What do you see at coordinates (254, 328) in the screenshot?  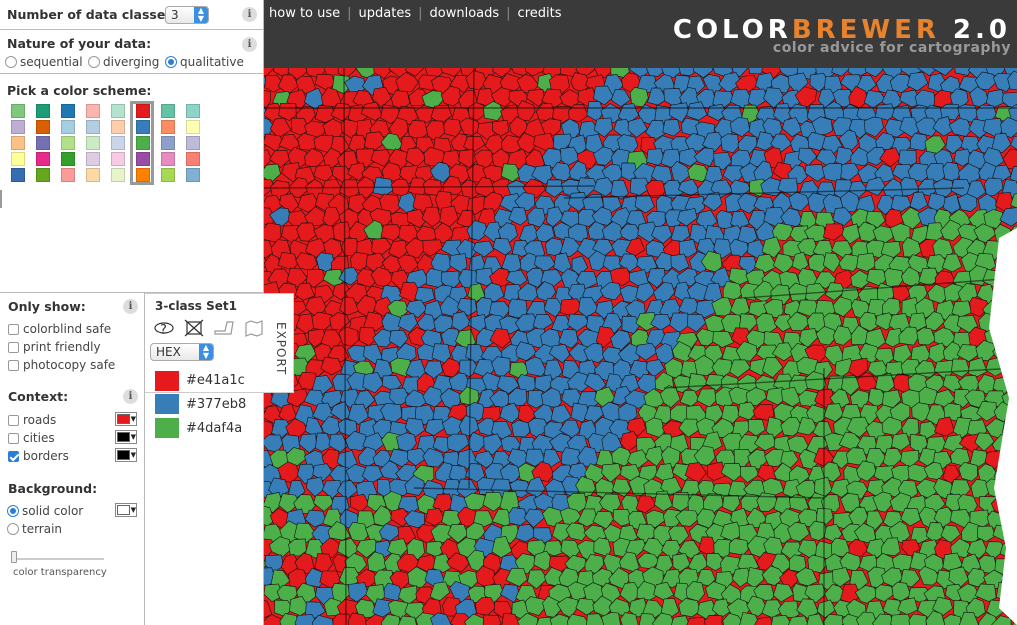 I see `map-icon` at bounding box center [254, 328].